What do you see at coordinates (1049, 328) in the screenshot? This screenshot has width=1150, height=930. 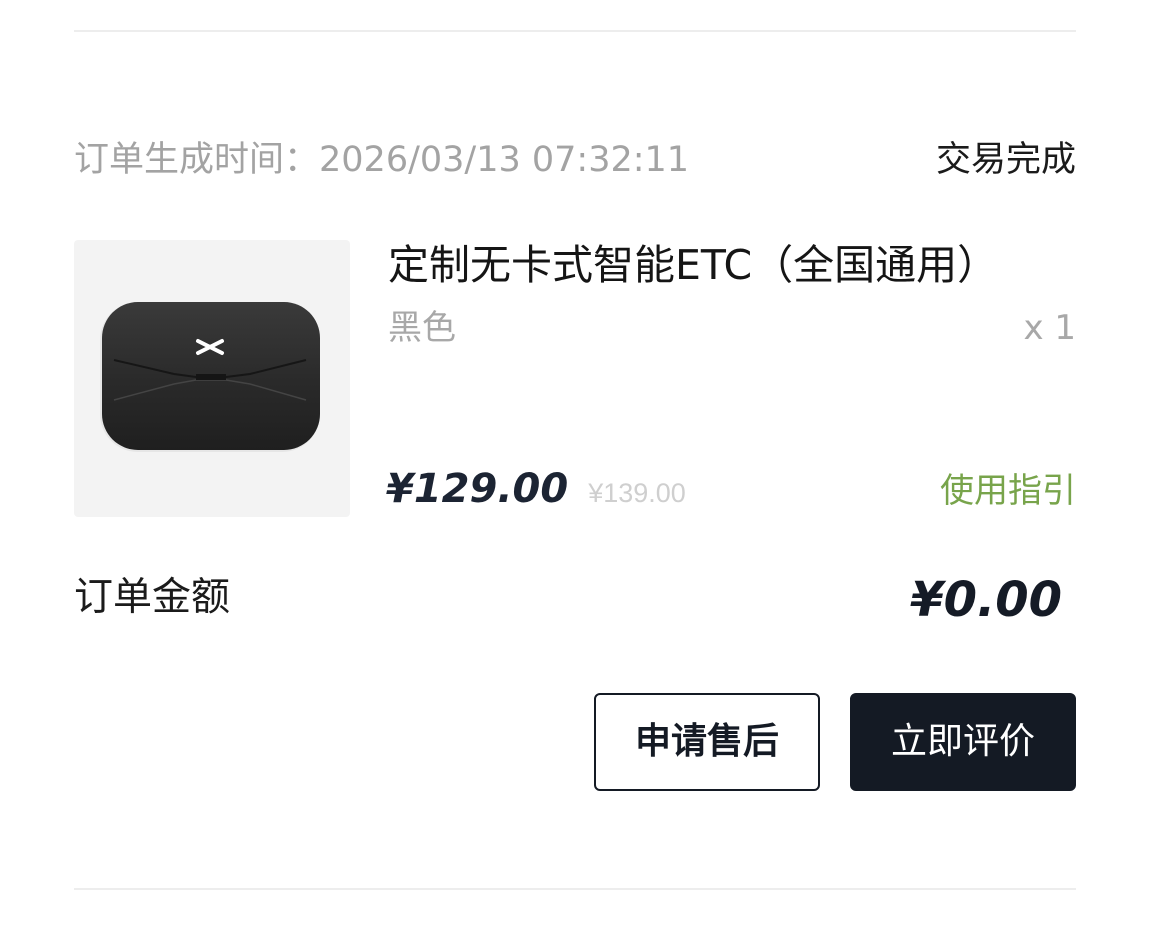 I see `product-quantity: x 1` at bounding box center [1049, 328].